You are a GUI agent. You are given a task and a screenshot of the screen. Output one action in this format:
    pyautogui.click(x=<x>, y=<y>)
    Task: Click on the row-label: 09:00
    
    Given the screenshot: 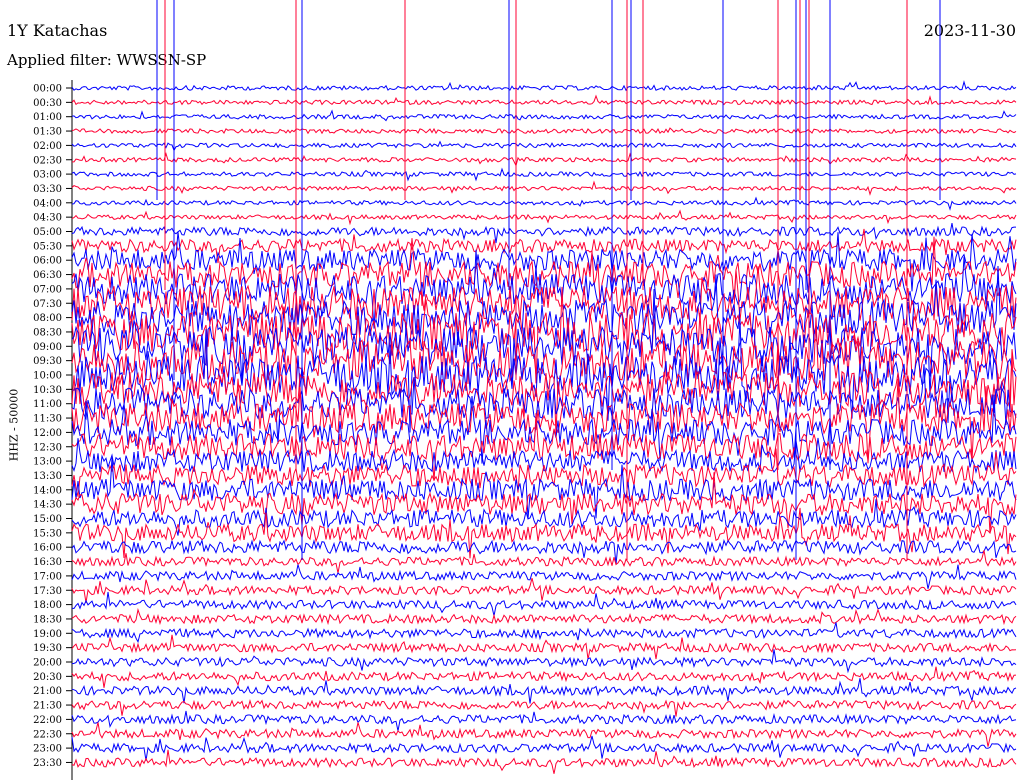 What is the action you would take?
    pyautogui.click(x=47, y=347)
    